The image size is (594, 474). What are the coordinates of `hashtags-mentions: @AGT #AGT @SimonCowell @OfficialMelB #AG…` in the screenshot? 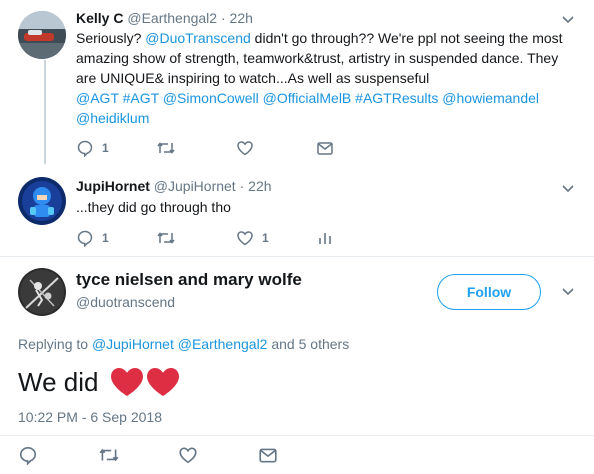 It's located at (311, 108).